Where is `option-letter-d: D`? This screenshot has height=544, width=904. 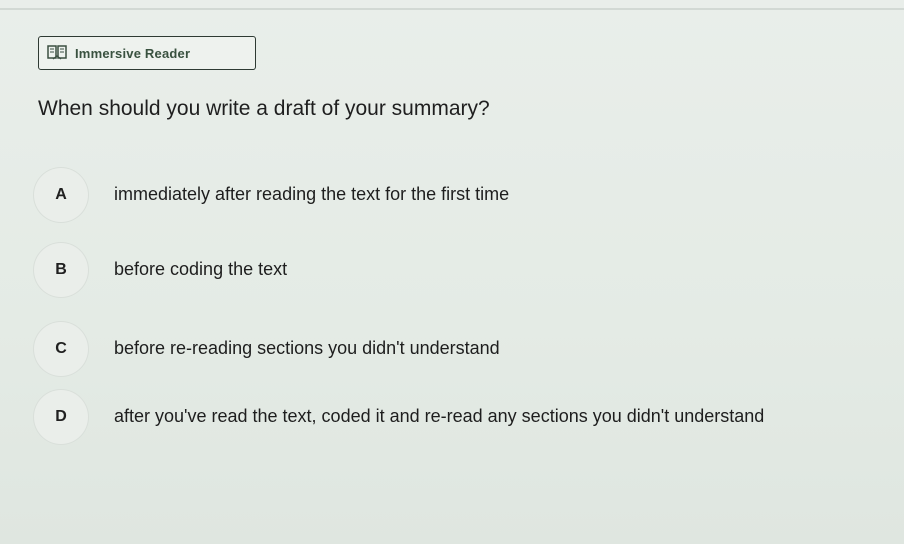 option-letter-d: D is located at coordinates (61, 417).